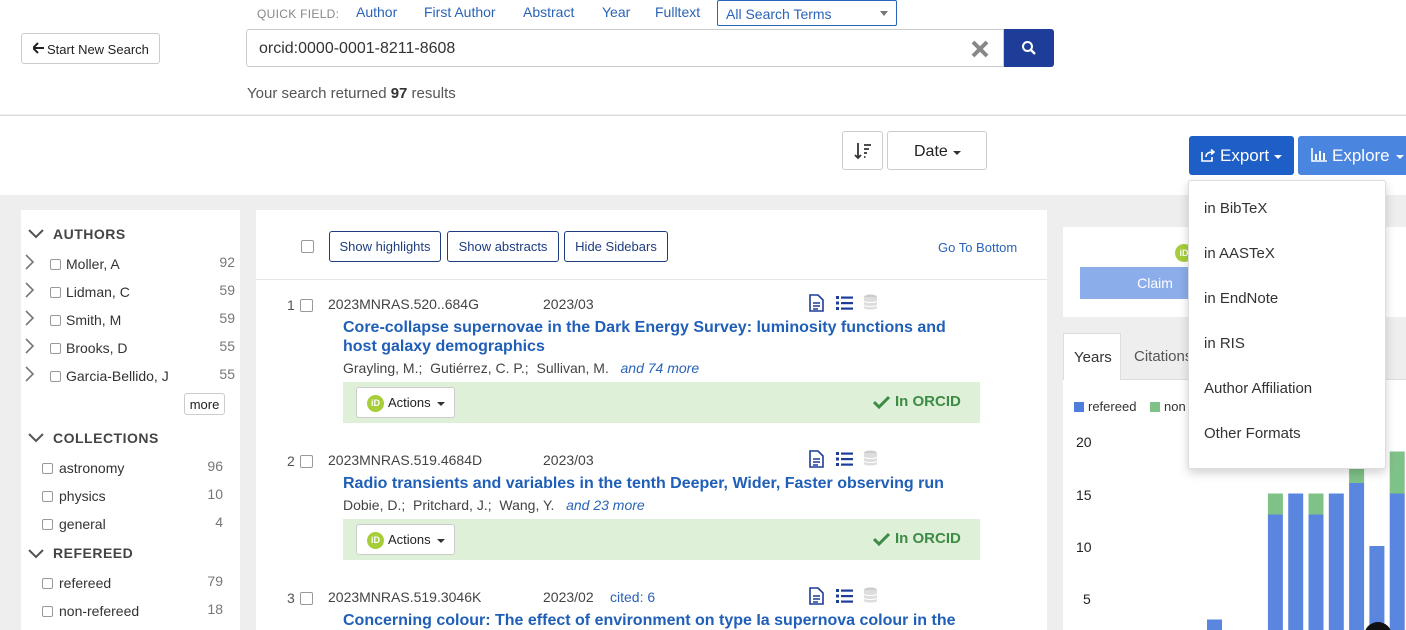 The image size is (1406, 630). I want to click on export-other-formats-item: Other Formats, so click(1252, 433).